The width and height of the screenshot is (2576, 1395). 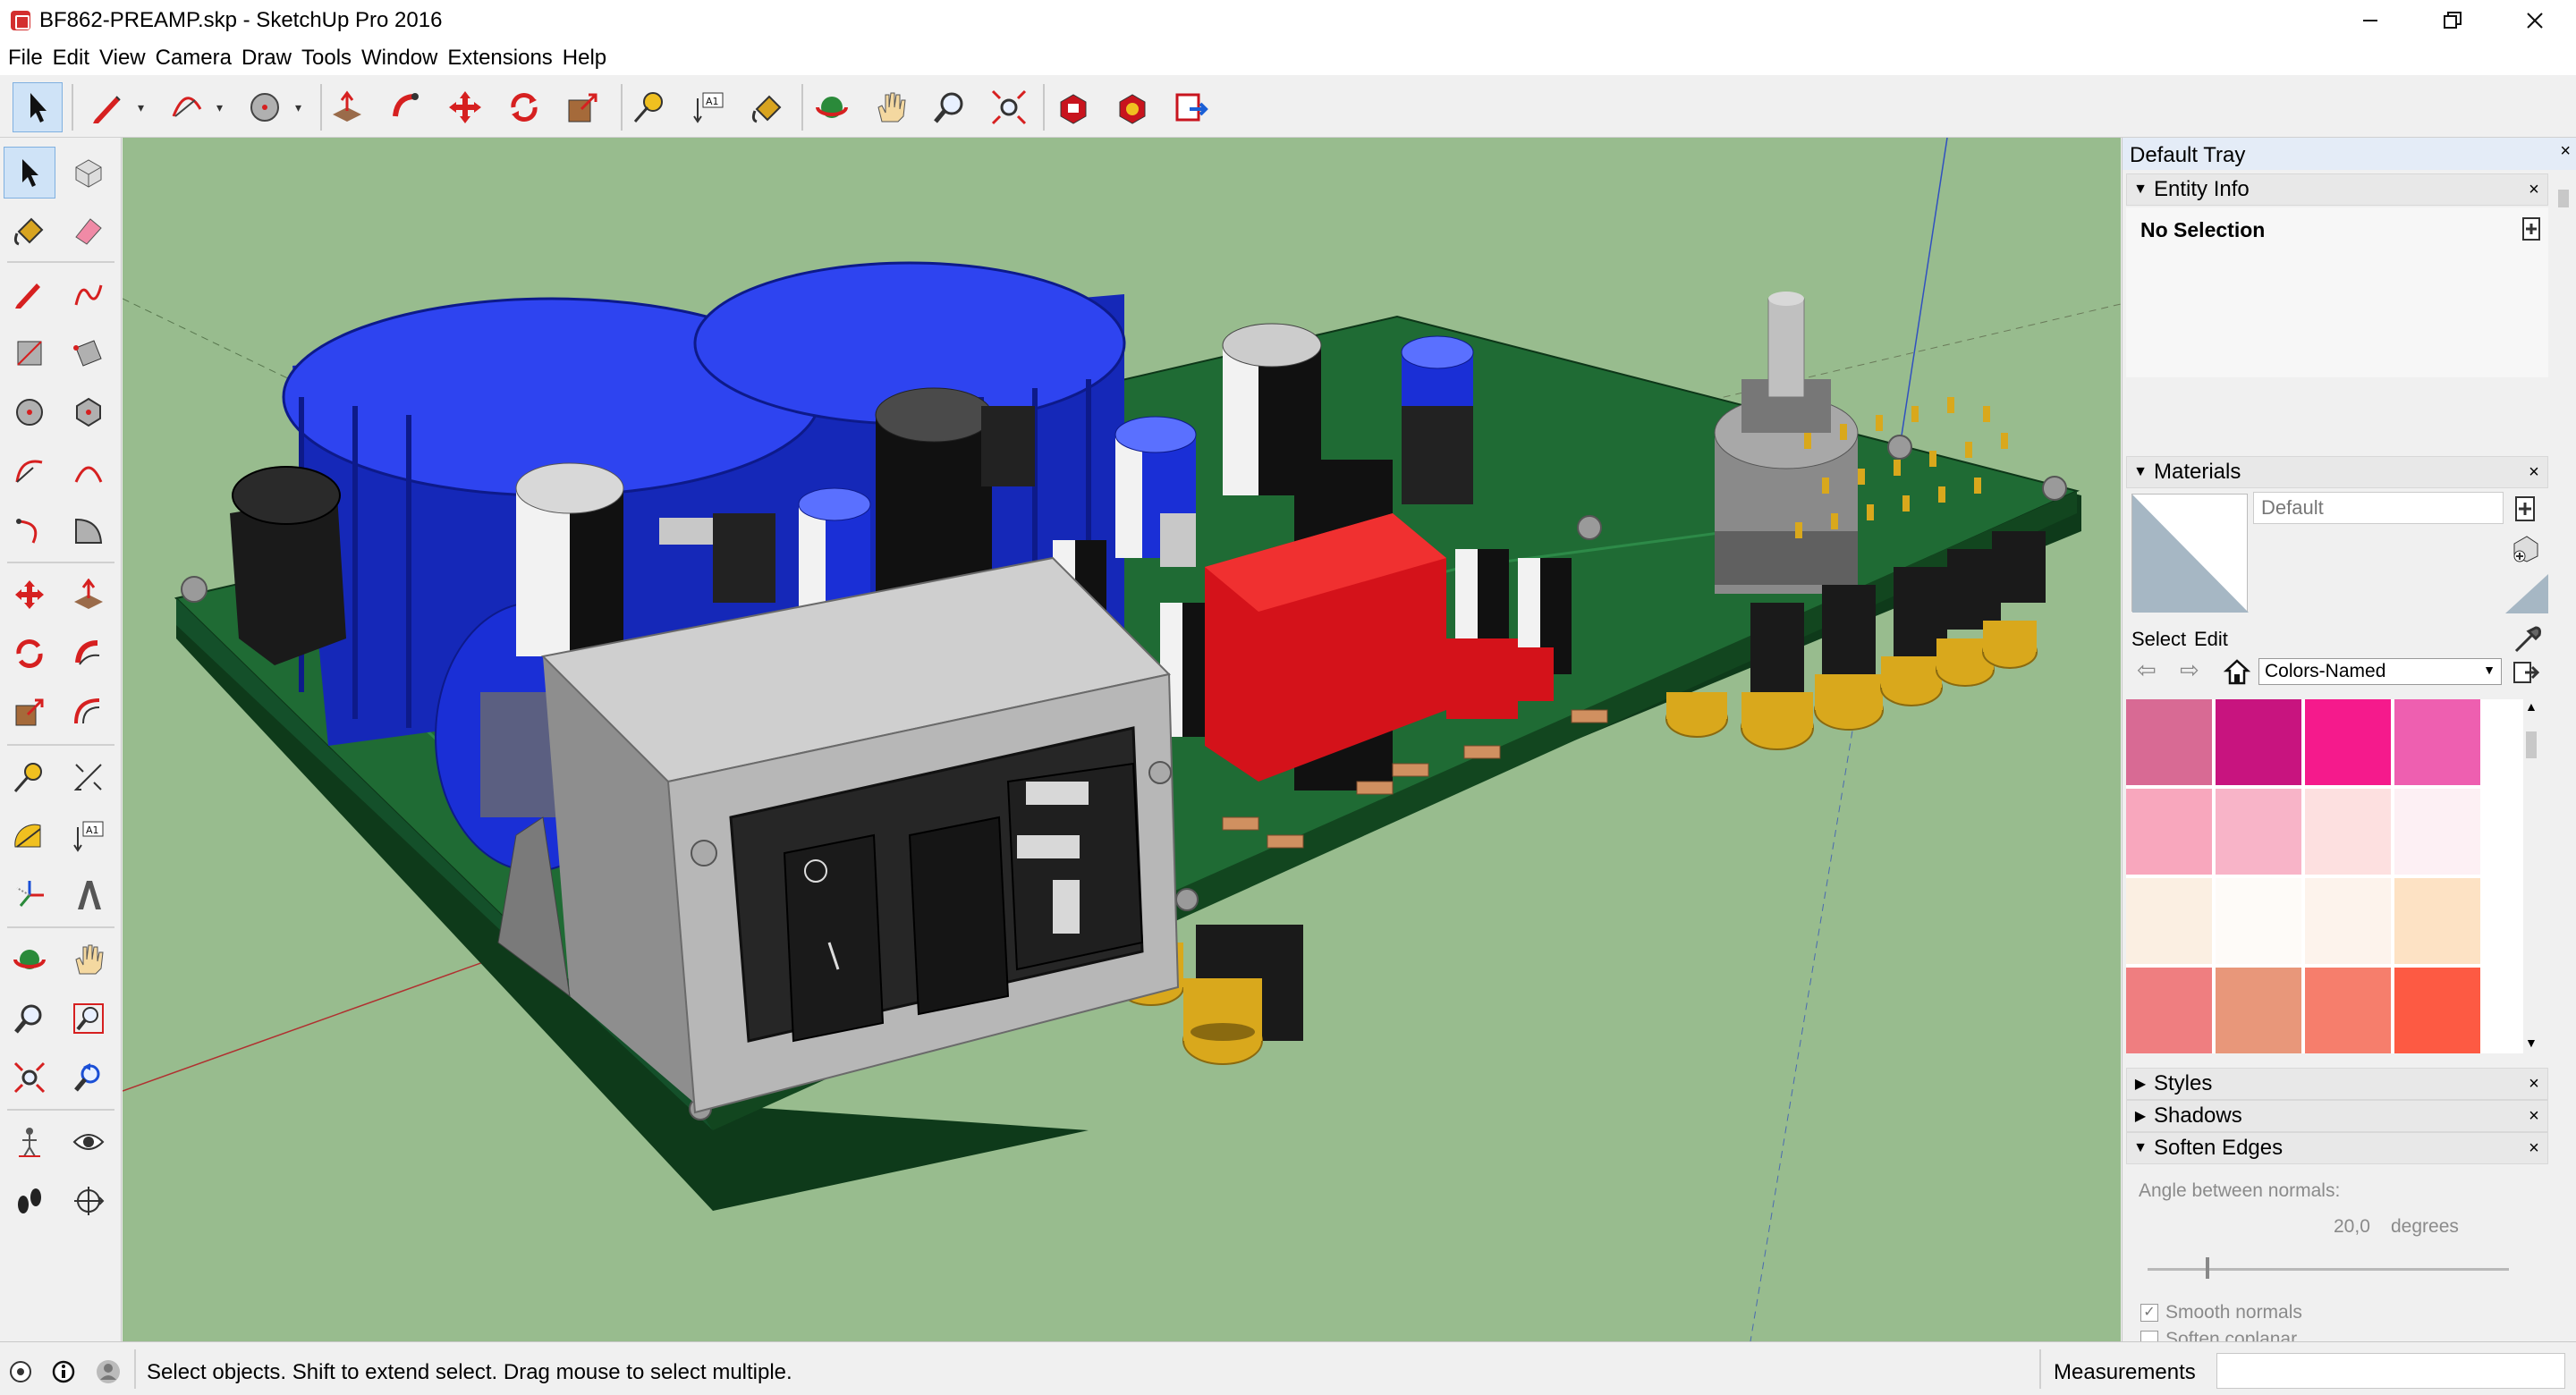 I want to click on minimize-button, so click(x=2370, y=20).